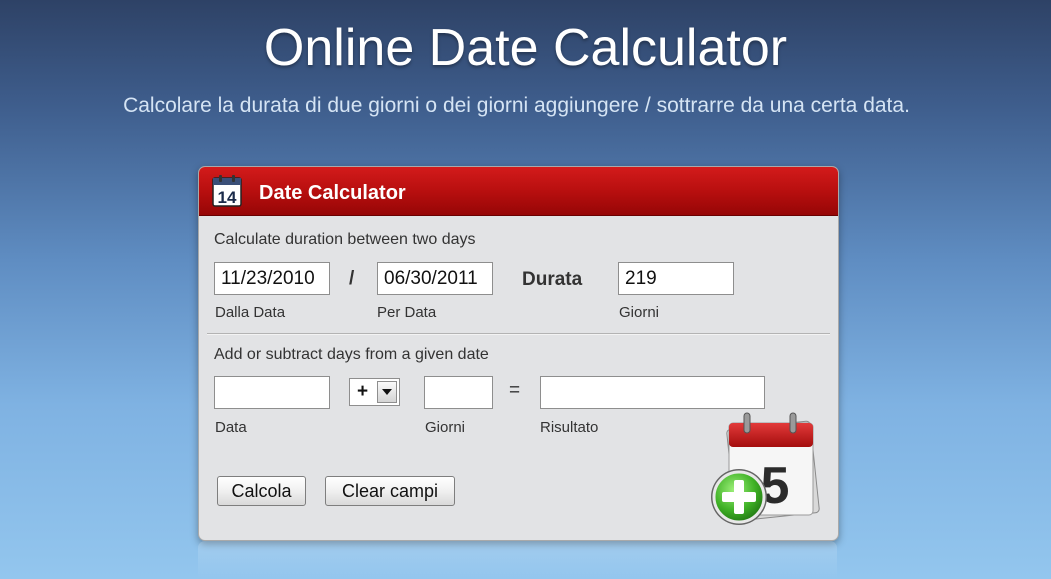  What do you see at coordinates (272, 278) in the screenshot?
I see `from-date-input` at bounding box center [272, 278].